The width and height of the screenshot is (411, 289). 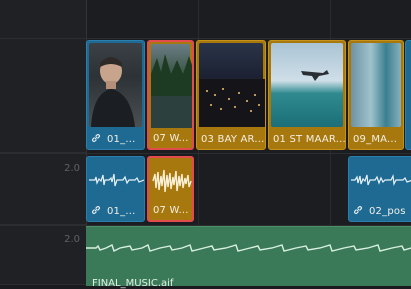 What do you see at coordinates (113, 92) in the screenshot?
I see `person-thumbnail-image` at bounding box center [113, 92].